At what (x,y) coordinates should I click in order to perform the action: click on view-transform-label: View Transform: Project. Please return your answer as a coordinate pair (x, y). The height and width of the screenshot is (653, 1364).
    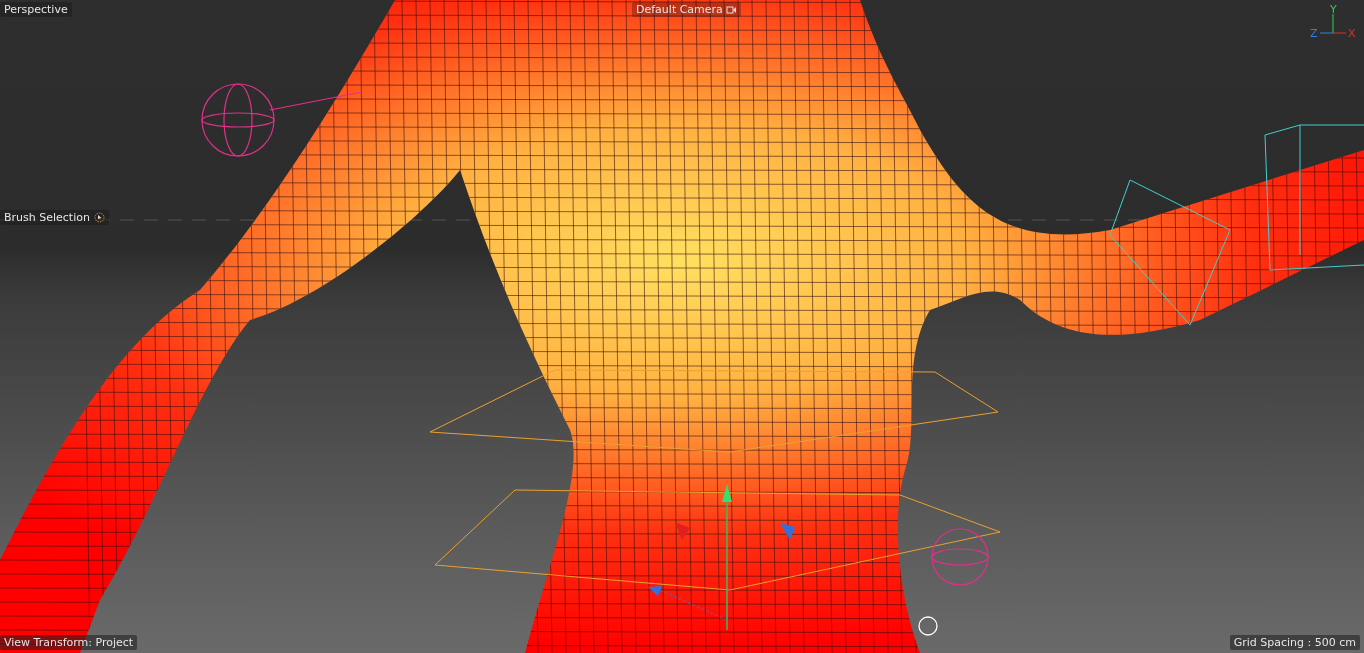
    Looking at the image, I should click on (69, 642).